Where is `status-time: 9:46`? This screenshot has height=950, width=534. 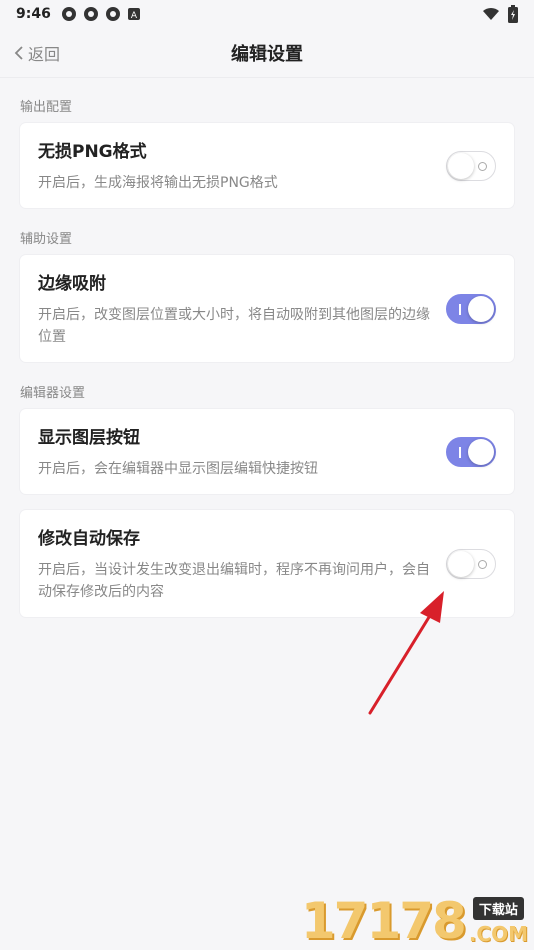 status-time: 9:46 is located at coordinates (33, 14).